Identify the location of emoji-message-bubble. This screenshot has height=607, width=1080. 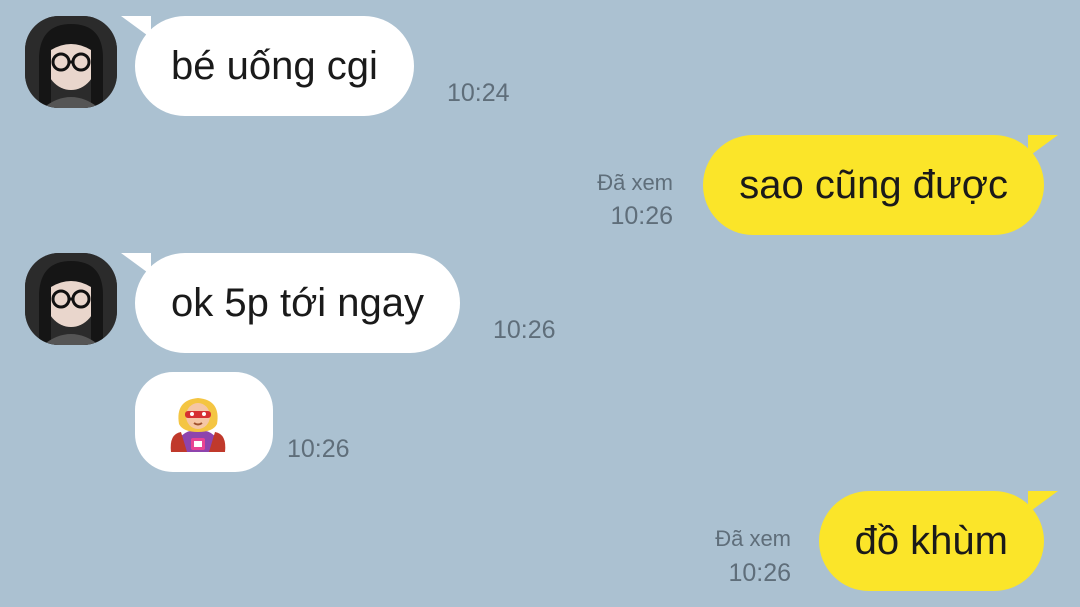
(204, 422).